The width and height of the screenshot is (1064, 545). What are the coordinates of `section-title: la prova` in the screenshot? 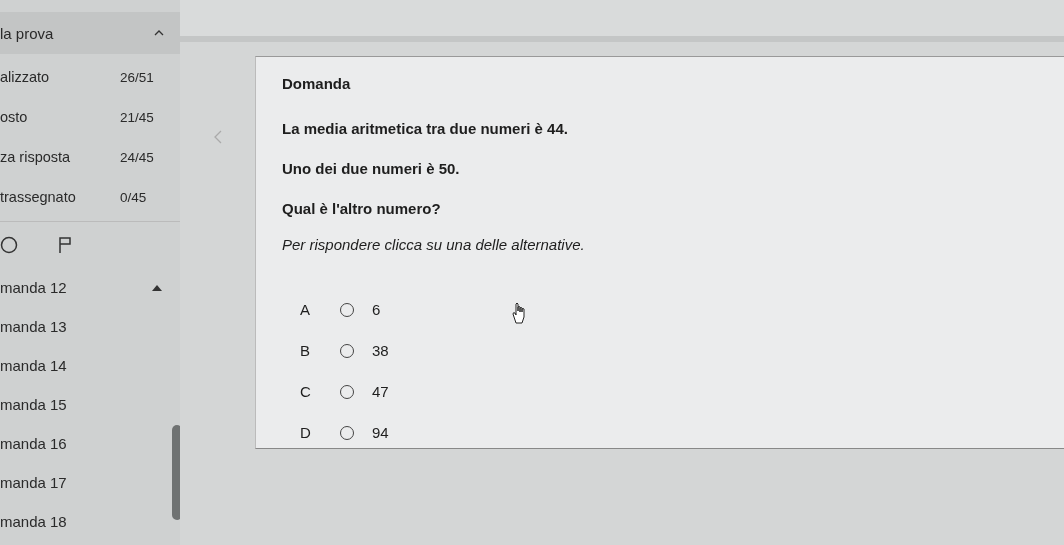 It's located at (27, 33).